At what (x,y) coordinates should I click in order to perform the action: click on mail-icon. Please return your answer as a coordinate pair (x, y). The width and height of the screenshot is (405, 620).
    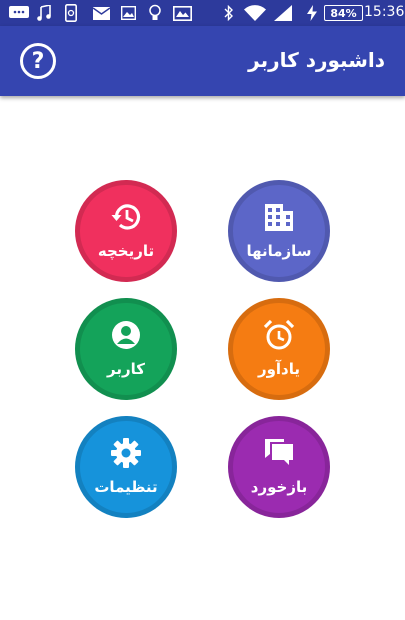
    Looking at the image, I should click on (101, 13).